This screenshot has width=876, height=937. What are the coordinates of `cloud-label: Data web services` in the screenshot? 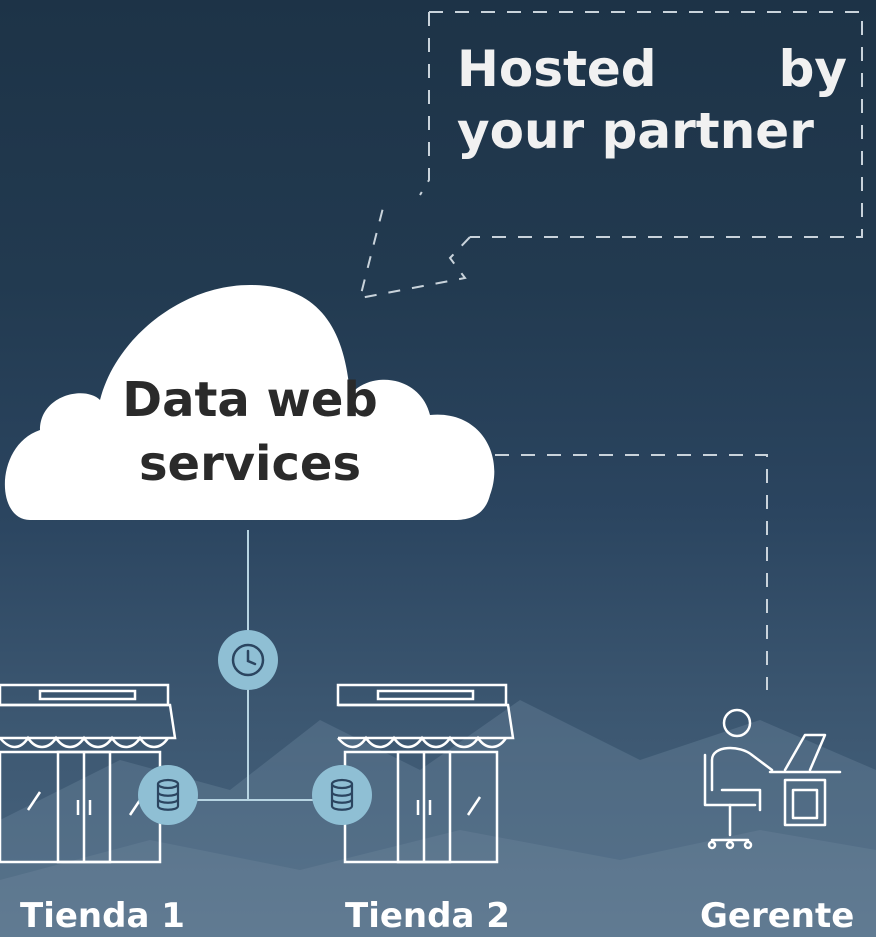 It's located at (250, 432).